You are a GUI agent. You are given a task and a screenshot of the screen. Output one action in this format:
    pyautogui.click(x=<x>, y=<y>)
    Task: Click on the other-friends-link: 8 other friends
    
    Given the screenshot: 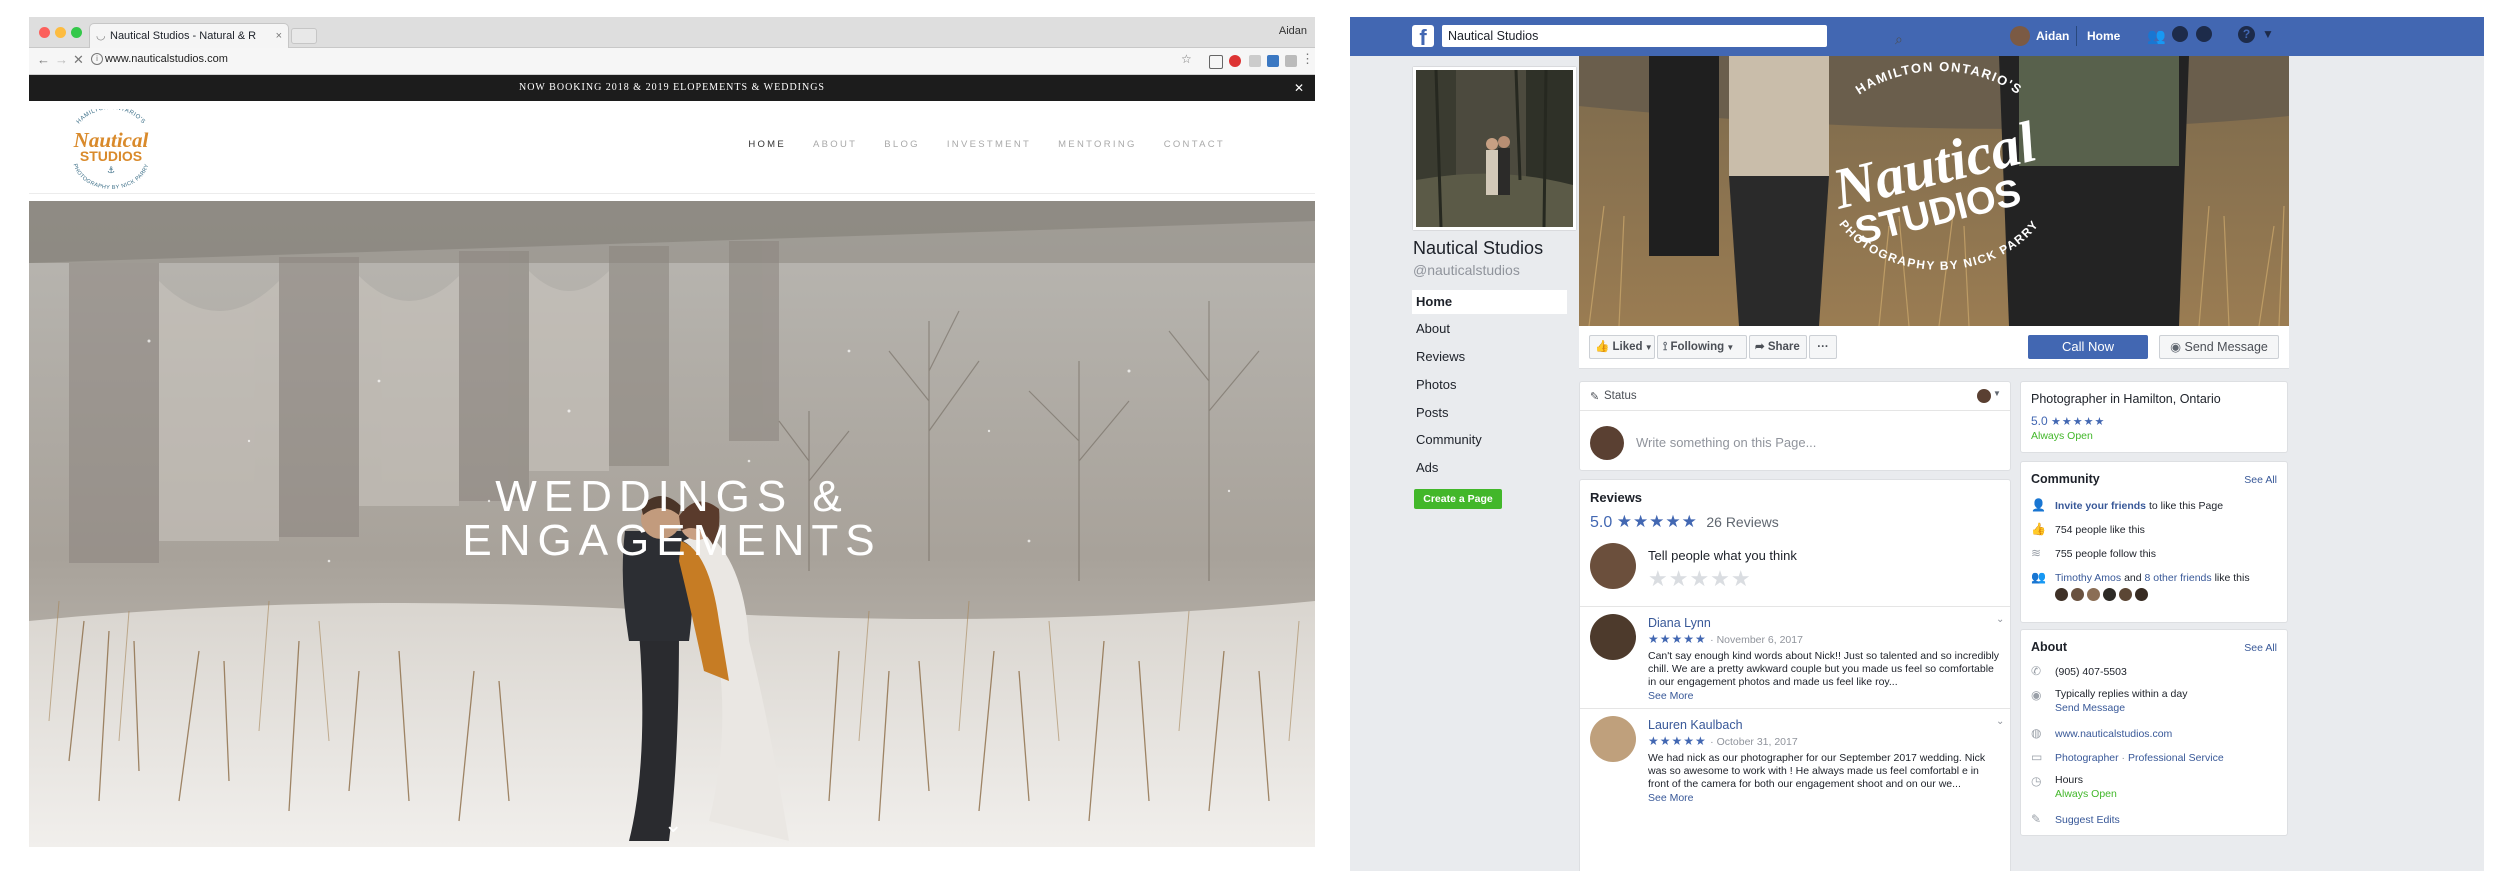 What is the action you would take?
    pyautogui.click(x=2178, y=578)
    